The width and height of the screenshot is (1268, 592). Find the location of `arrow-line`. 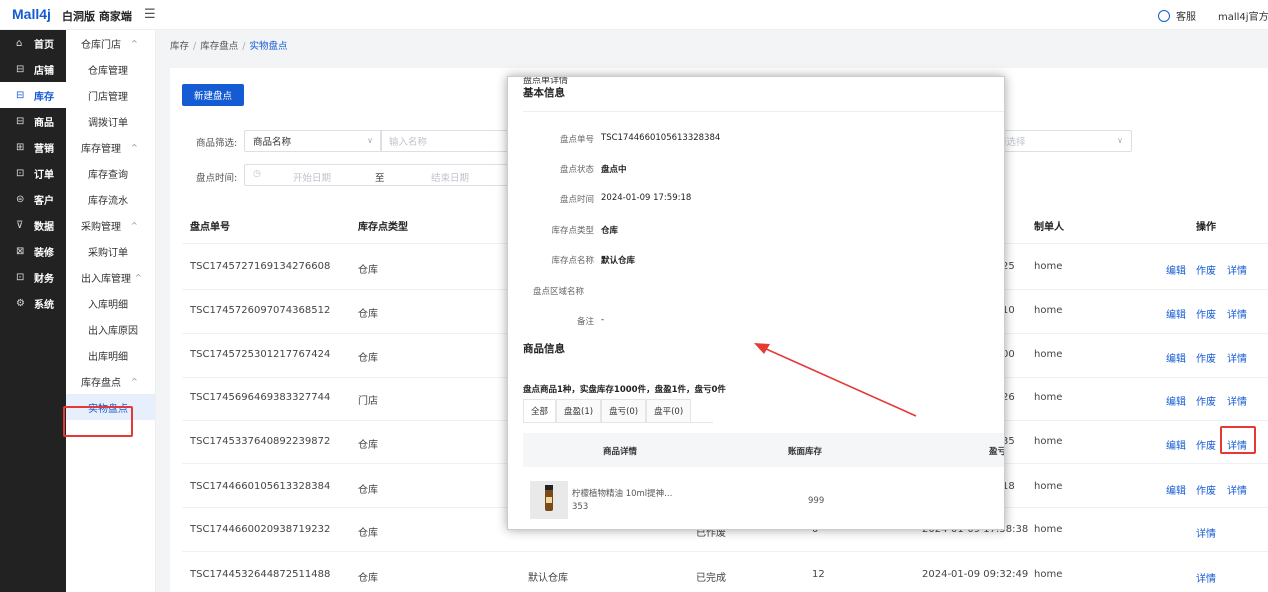

arrow-line is located at coordinates (840, 382).